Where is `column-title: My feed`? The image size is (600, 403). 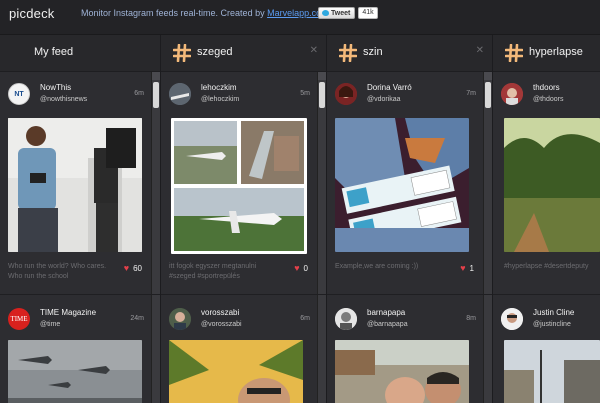
column-title: My feed is located at coordinates (54, 52).